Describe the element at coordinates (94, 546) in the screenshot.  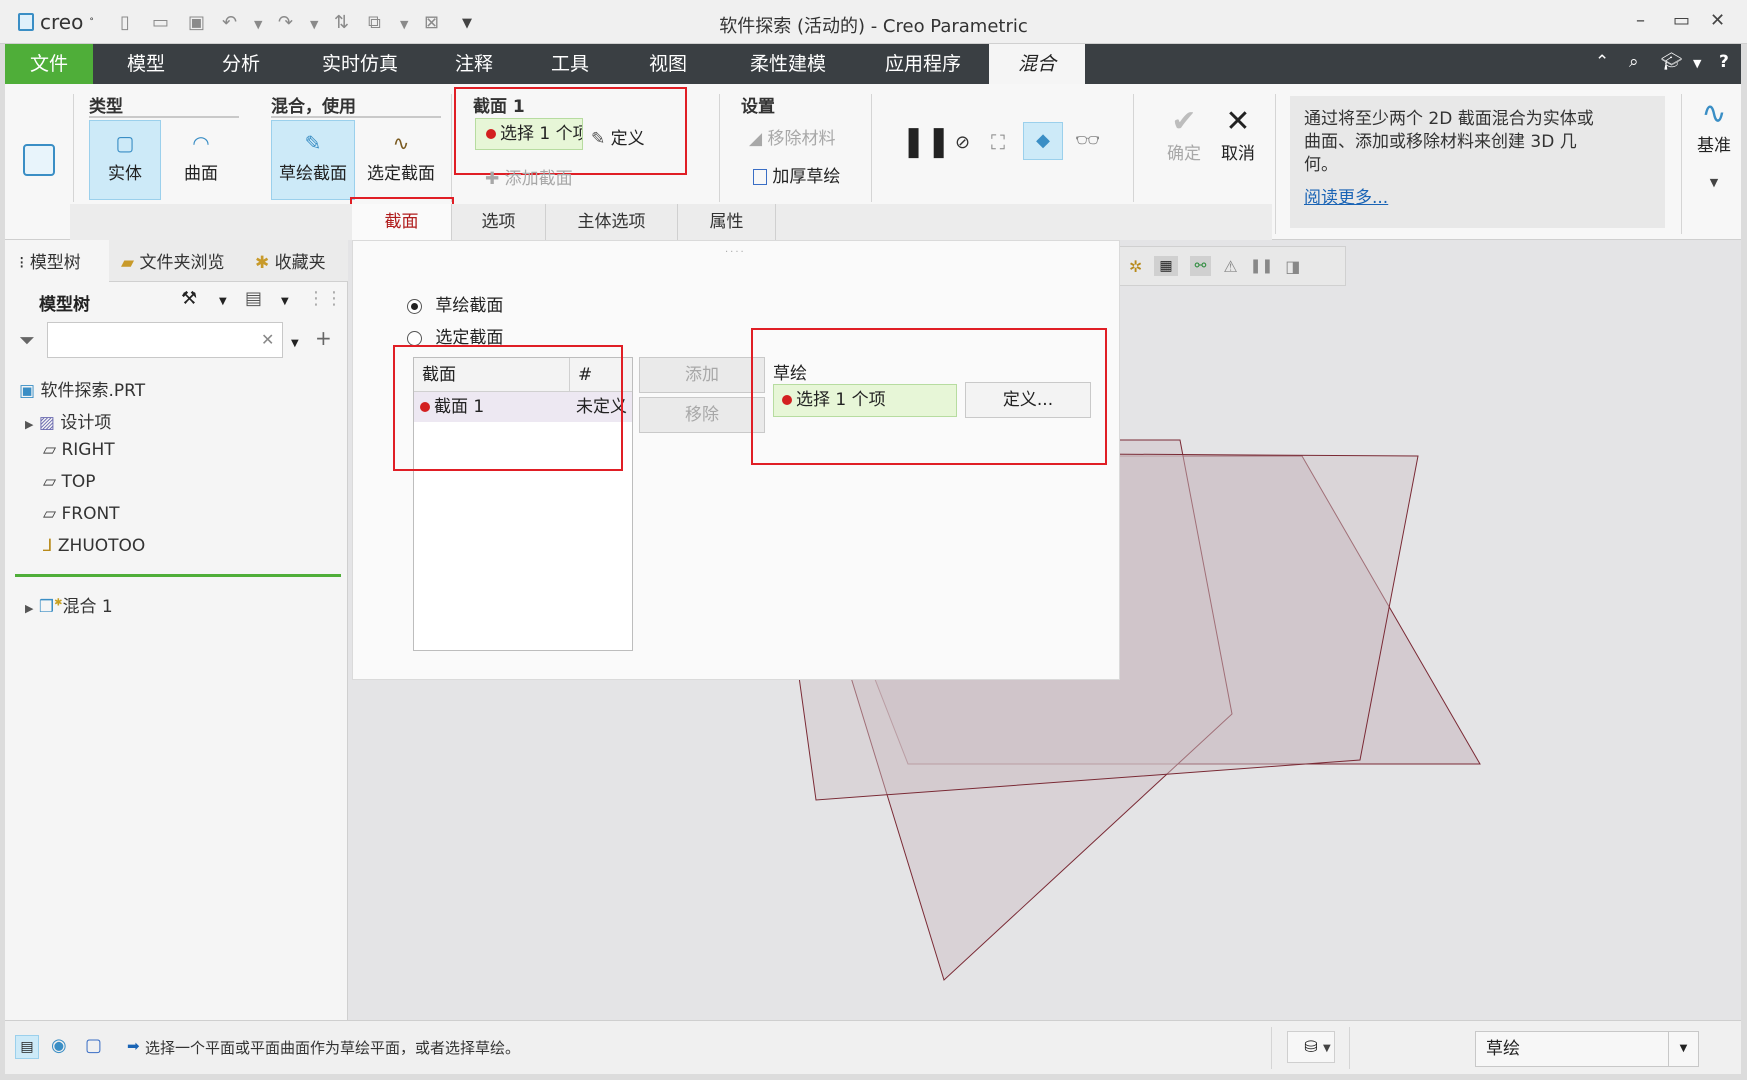
I see `tree-item-csys: ⅃ ZHUOTOO` at that location.